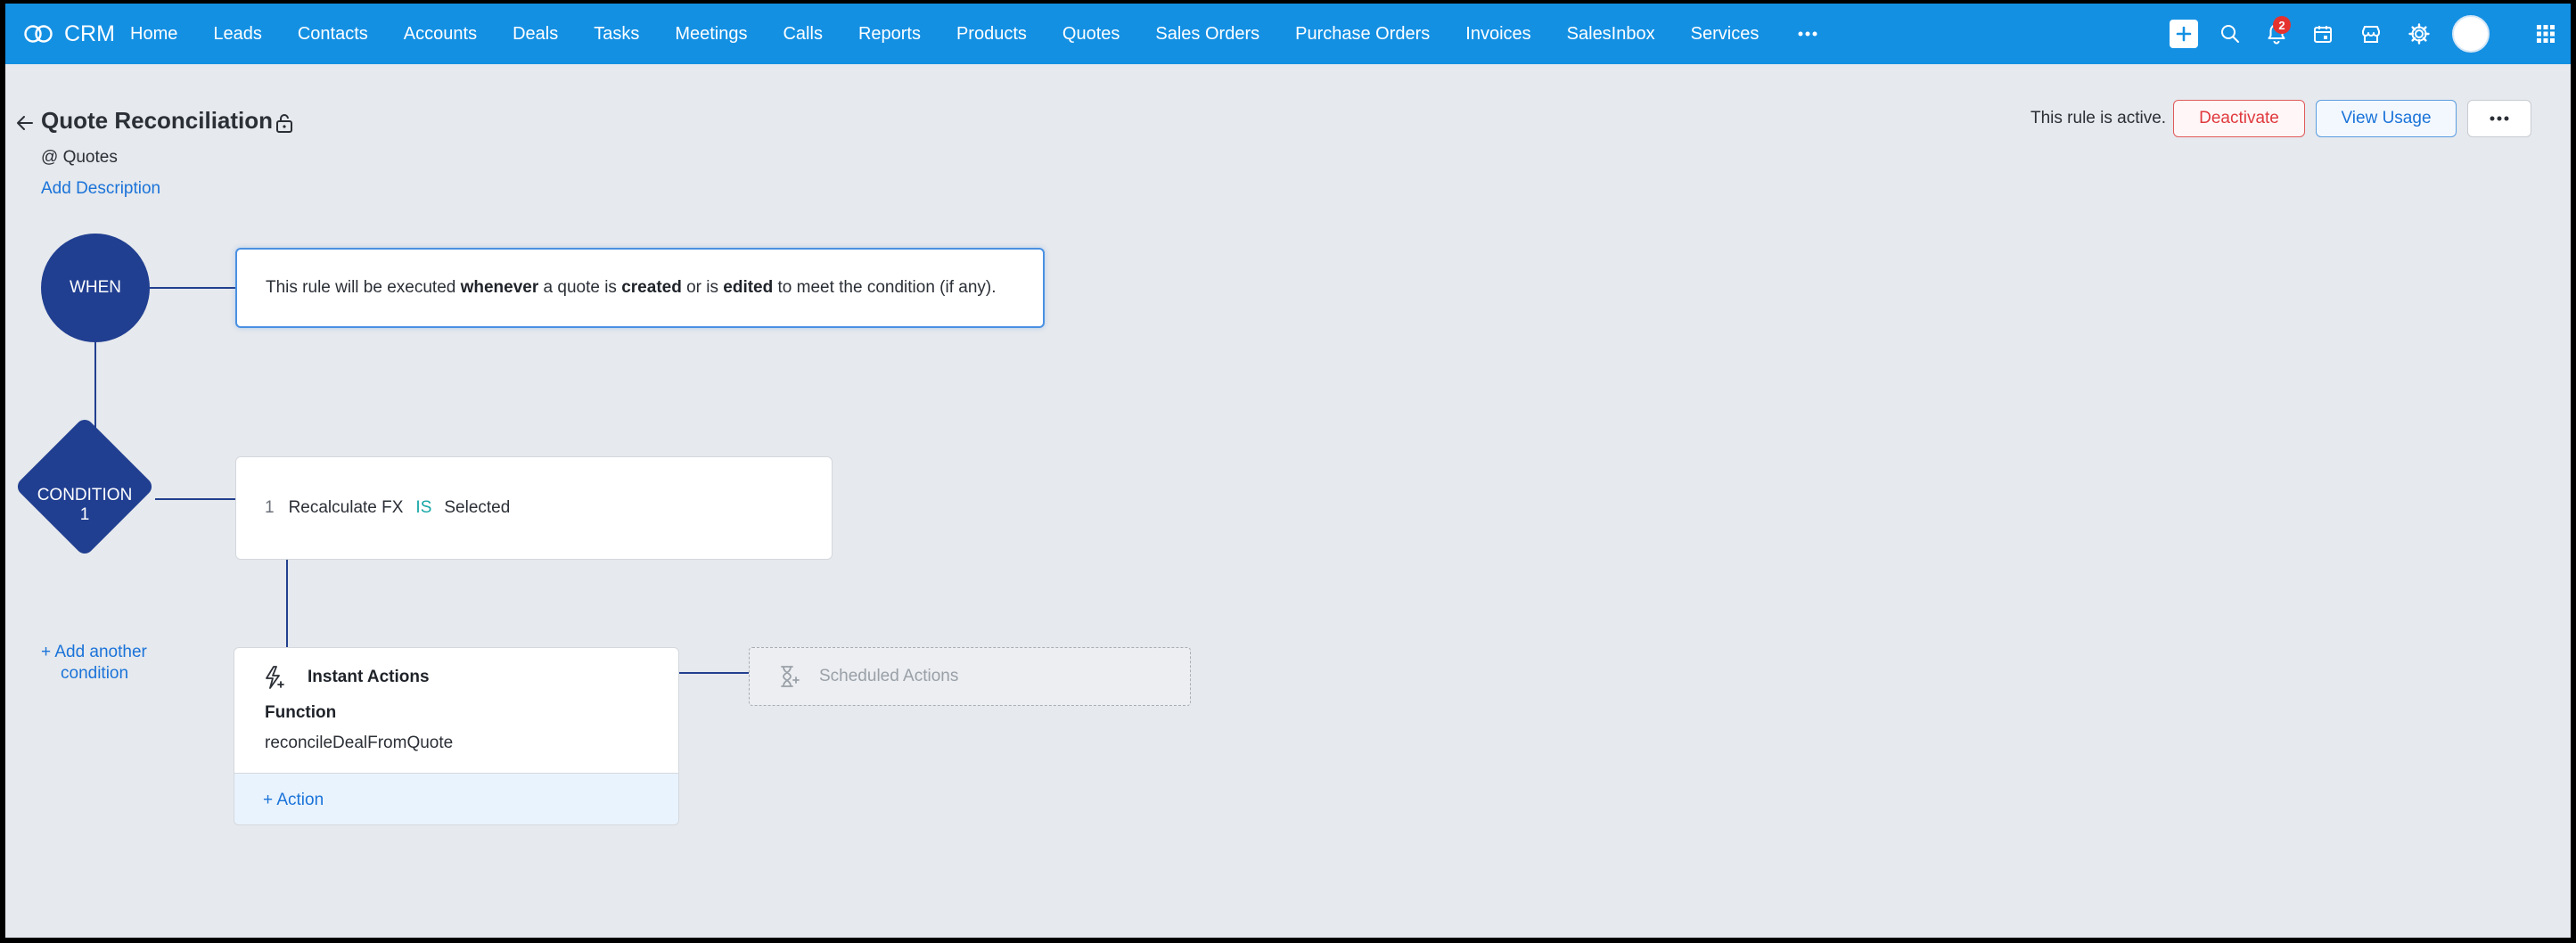 This screenshot has height=943, width=2576. Describe the element at coordinates (711, 34) in the screenshot. I see `nav-item-meetings: Meetings` at that location.